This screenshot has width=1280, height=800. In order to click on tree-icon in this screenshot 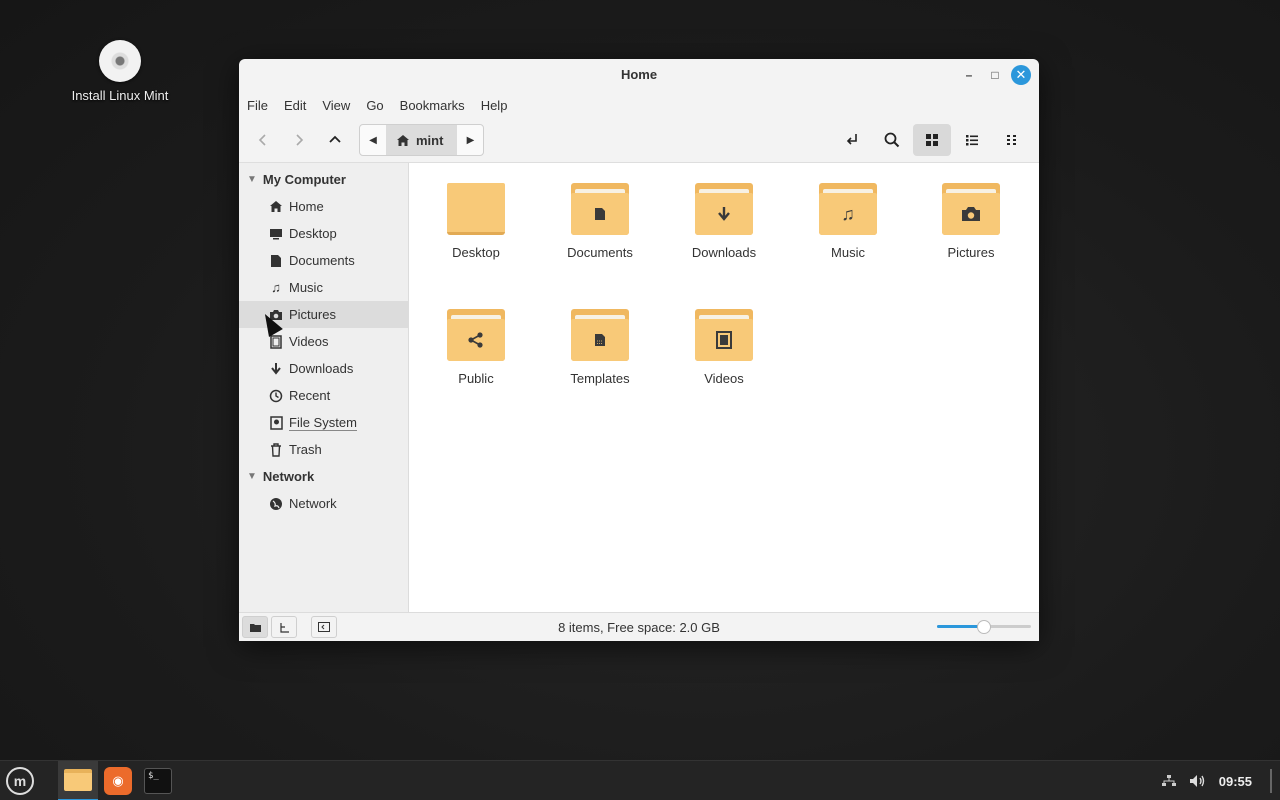, I will do `click(284, 627)`.